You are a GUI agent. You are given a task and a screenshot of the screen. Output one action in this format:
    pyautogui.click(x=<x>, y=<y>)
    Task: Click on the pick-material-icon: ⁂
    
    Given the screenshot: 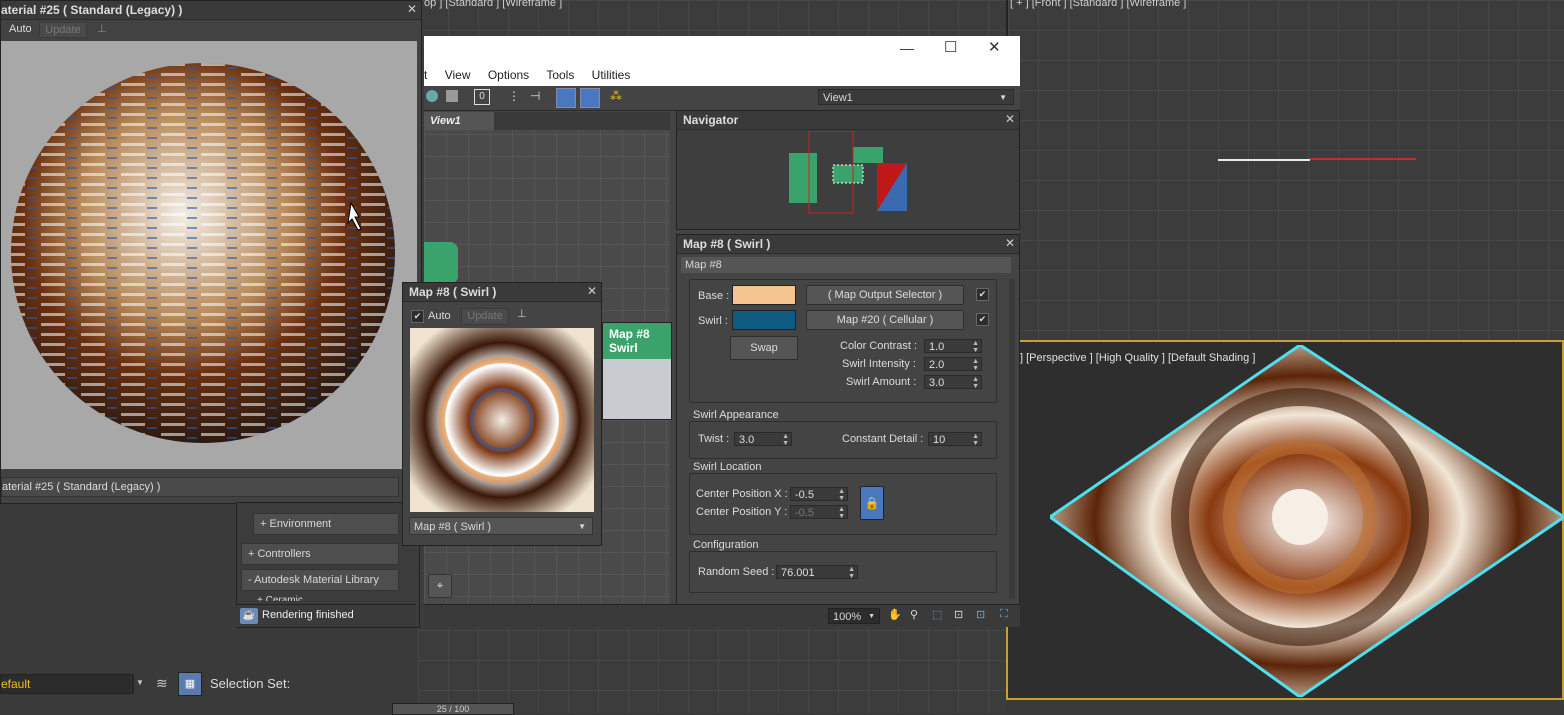 What is the action you would take?
    pyautogui.click(x=616, y=96)
    